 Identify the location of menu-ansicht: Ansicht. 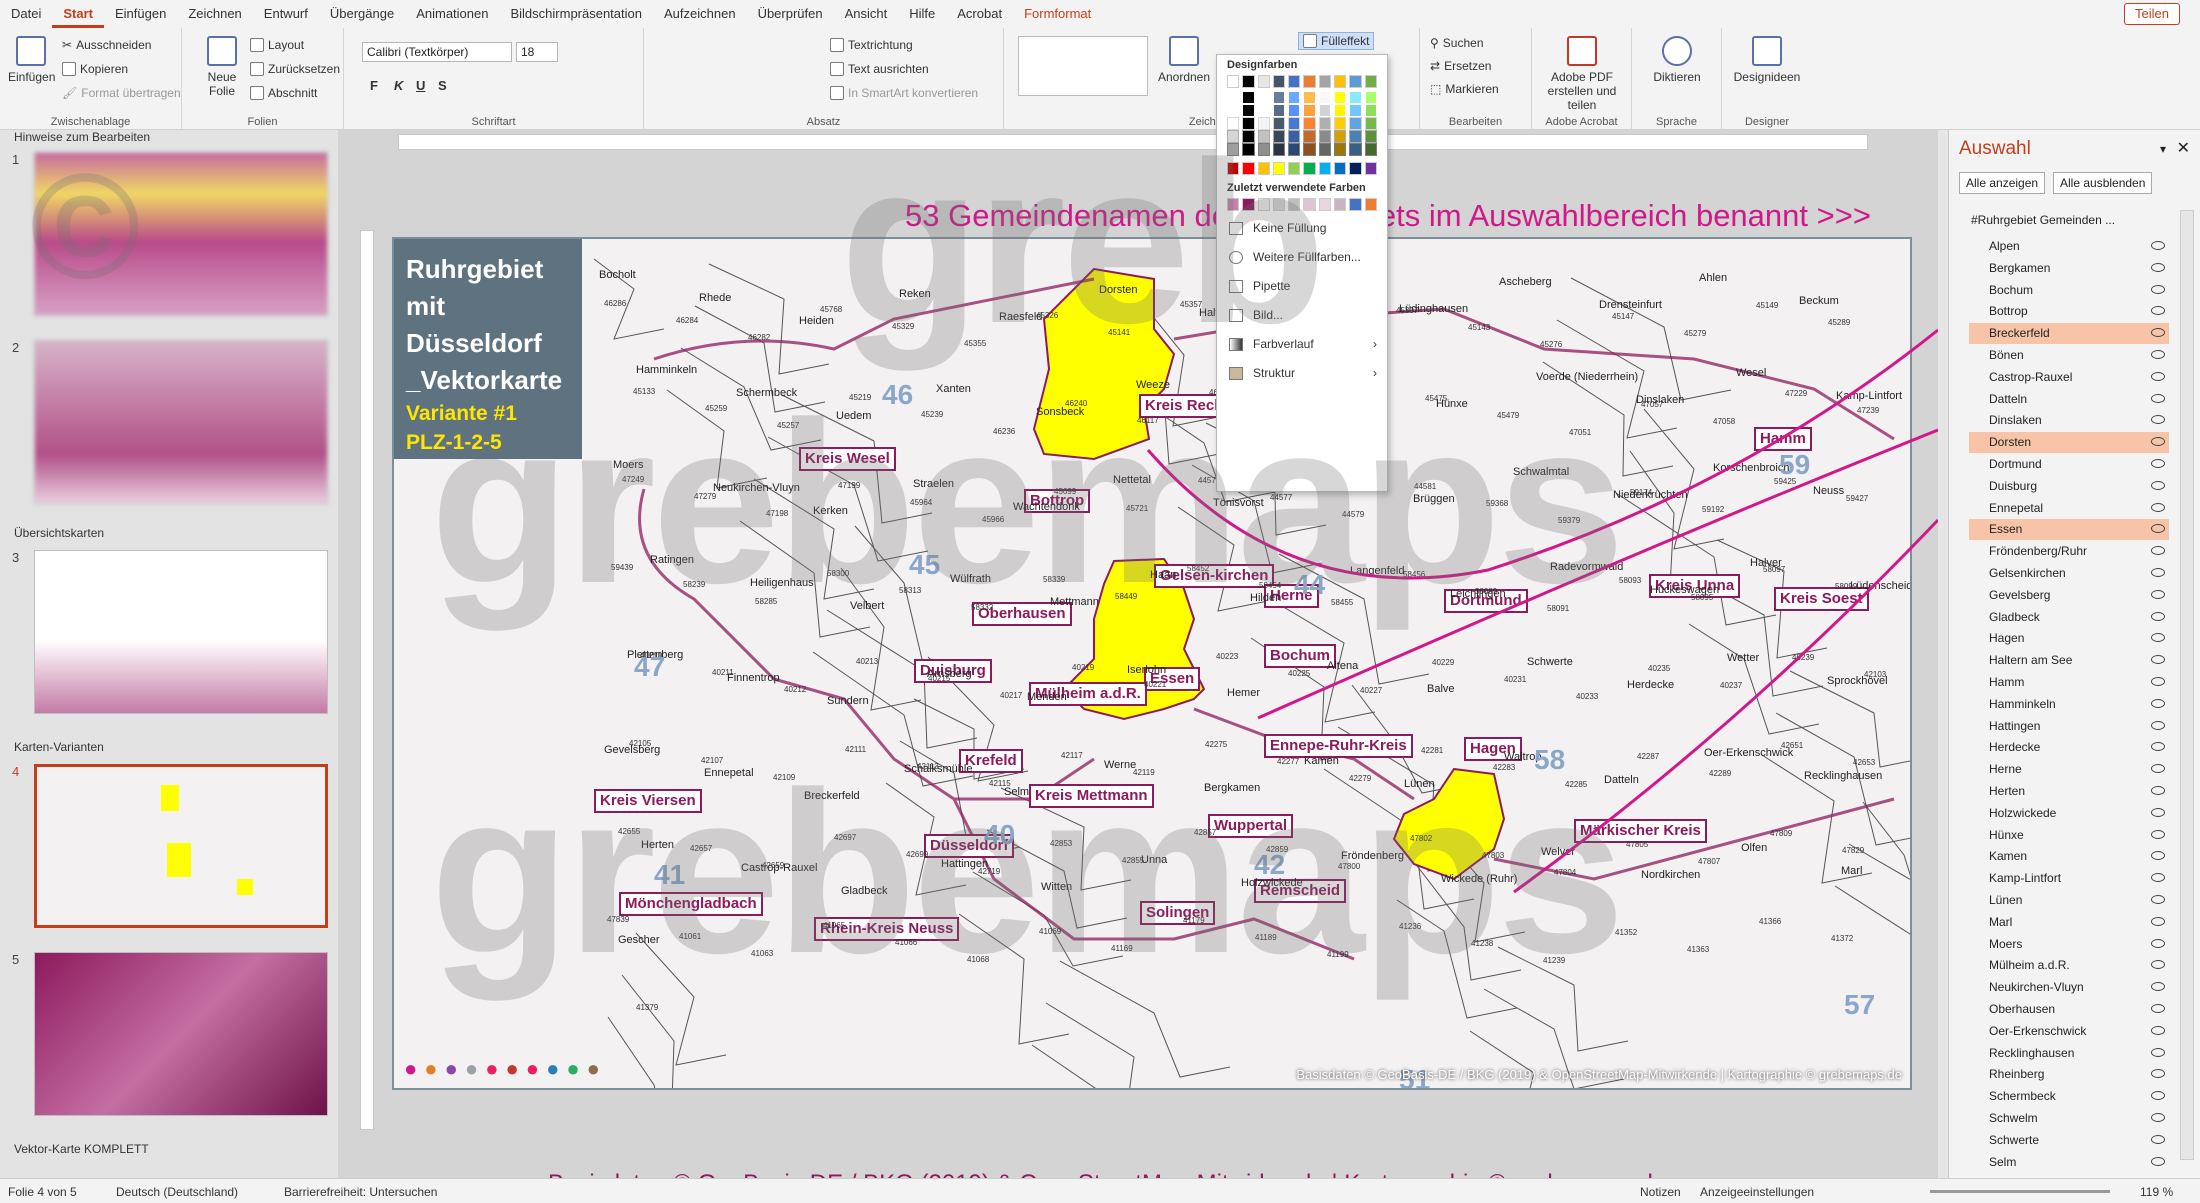
(866, 14).